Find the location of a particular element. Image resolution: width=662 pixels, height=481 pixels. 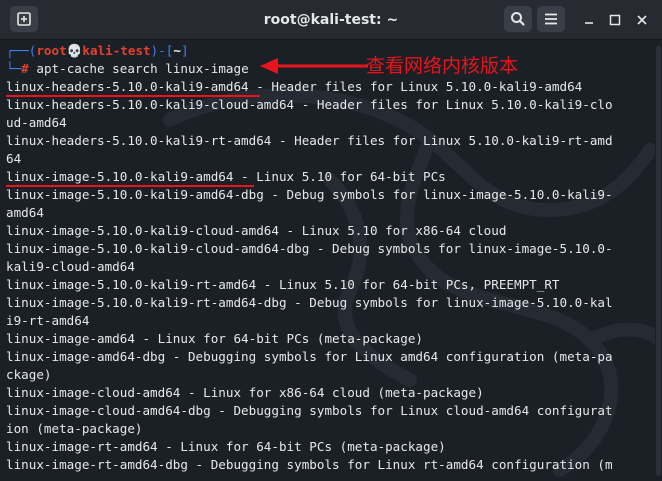

annotation-label: 查看网络内核版本 is located at coordinates (442, 66).